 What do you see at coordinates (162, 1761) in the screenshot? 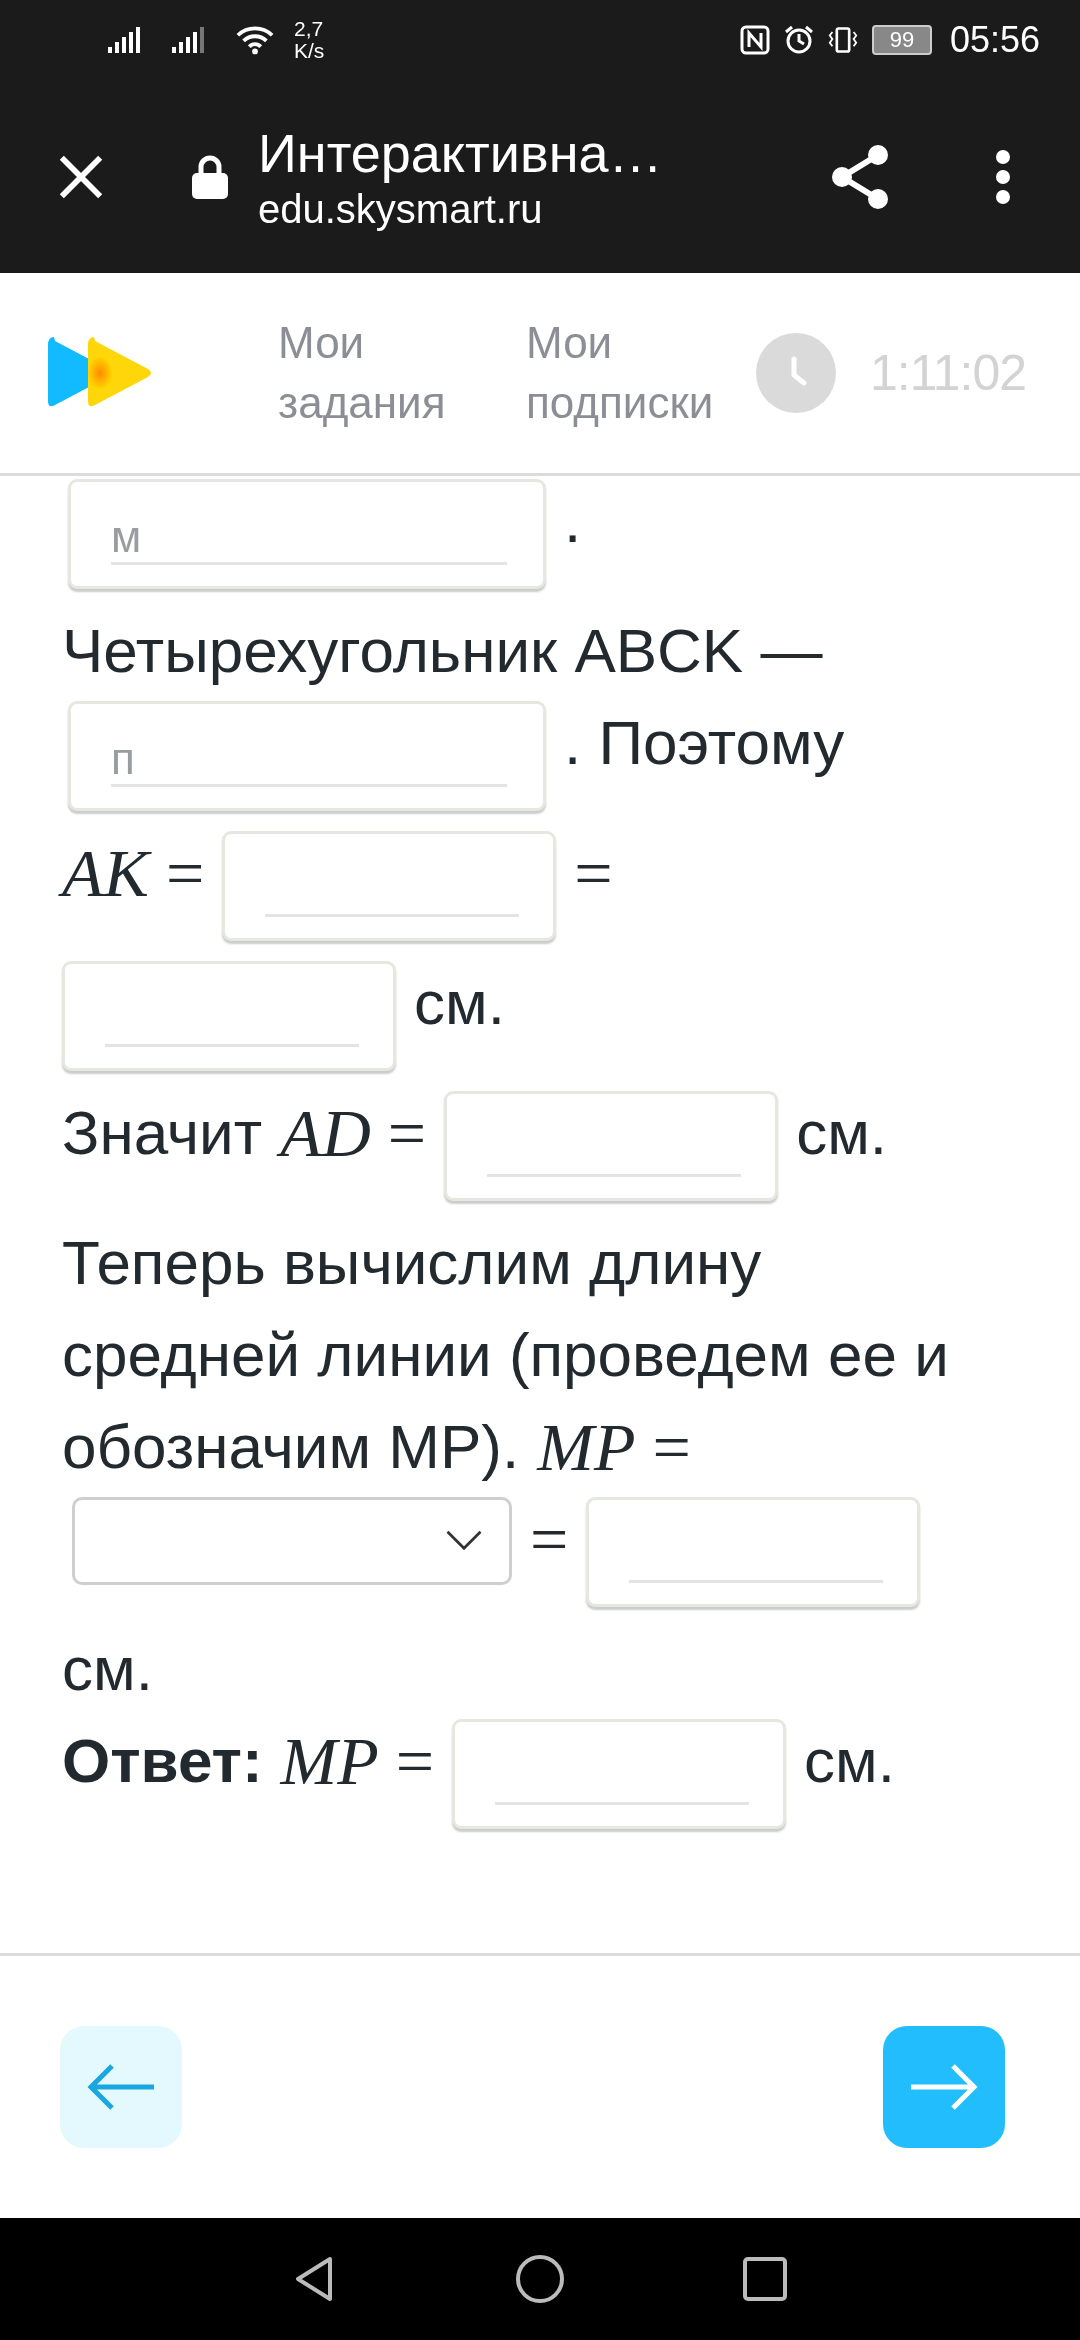
I see `answer-label: Ответ:` at bounding box center [162, 1761].